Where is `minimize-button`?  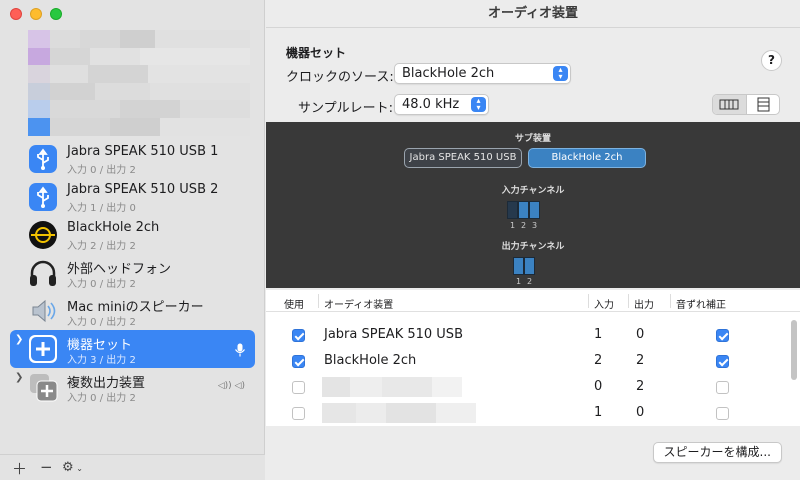
minimize-button is located at coordinates (36, 14).